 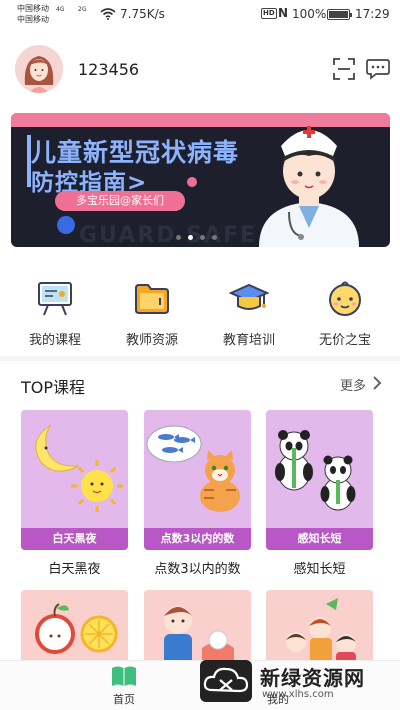 I want to click on banner-pagination, so click(x=196, y=237).